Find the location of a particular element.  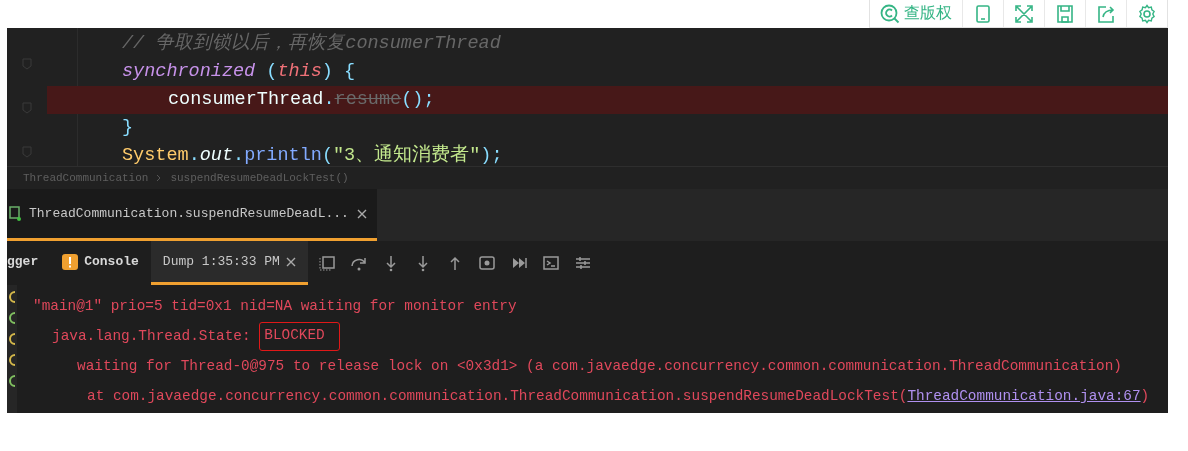

copyright-search-icon is located at coordinates (890, 13).